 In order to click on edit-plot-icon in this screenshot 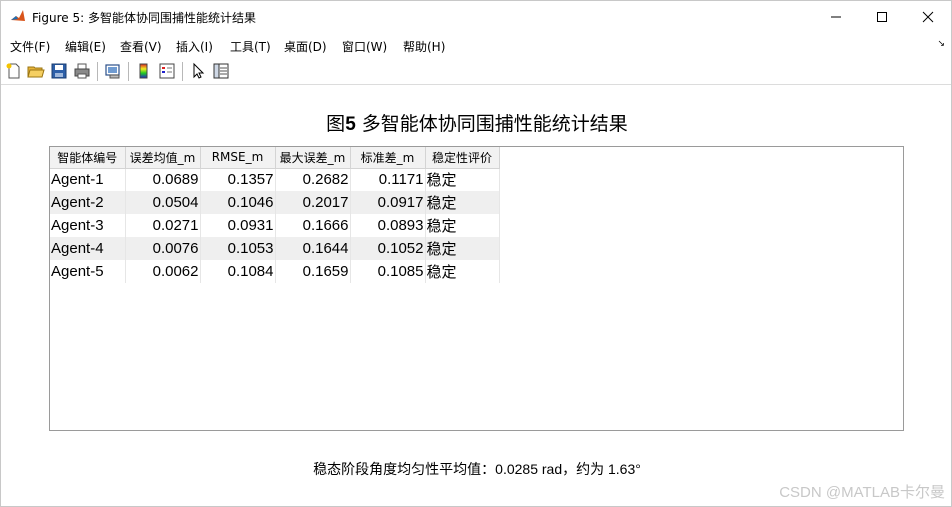, I will do `click(198, 71)`.